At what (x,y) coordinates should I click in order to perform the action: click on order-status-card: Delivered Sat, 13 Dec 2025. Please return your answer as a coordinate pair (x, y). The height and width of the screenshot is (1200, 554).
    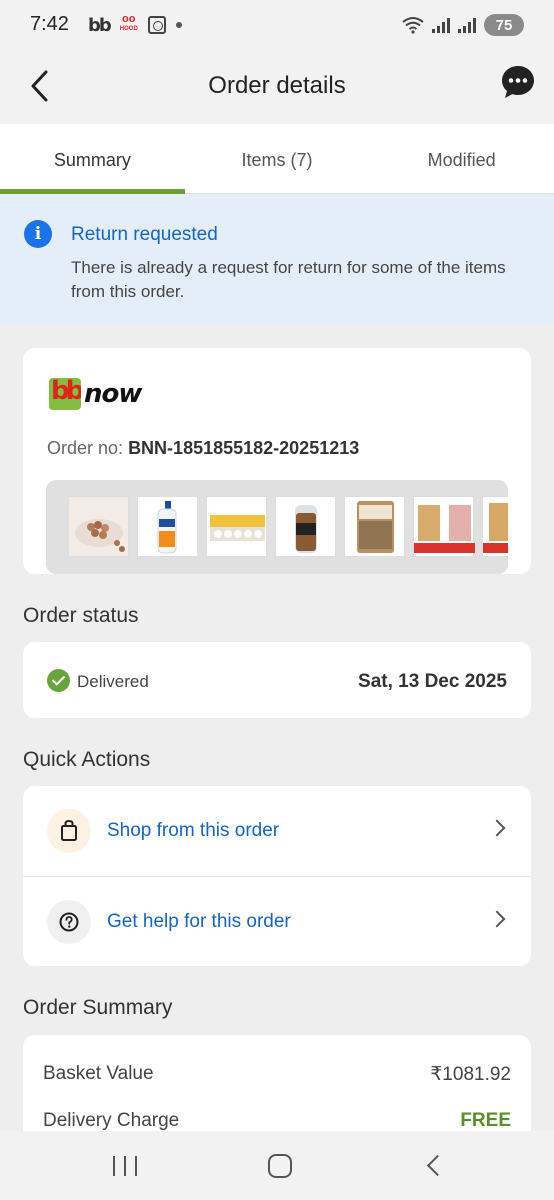
    Looking at the image, I should click on (277, 680).